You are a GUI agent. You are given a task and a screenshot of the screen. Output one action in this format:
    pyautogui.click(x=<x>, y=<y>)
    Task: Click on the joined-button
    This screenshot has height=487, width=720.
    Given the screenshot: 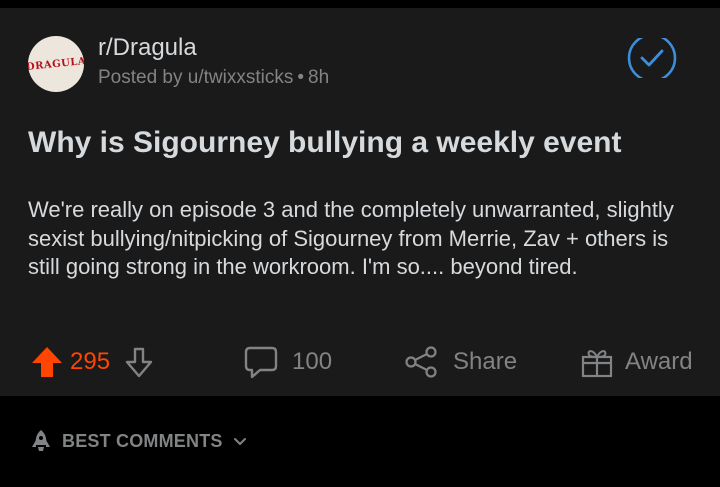 What is the action you would take?
    pyautogui.click(x=652, y=58)
    